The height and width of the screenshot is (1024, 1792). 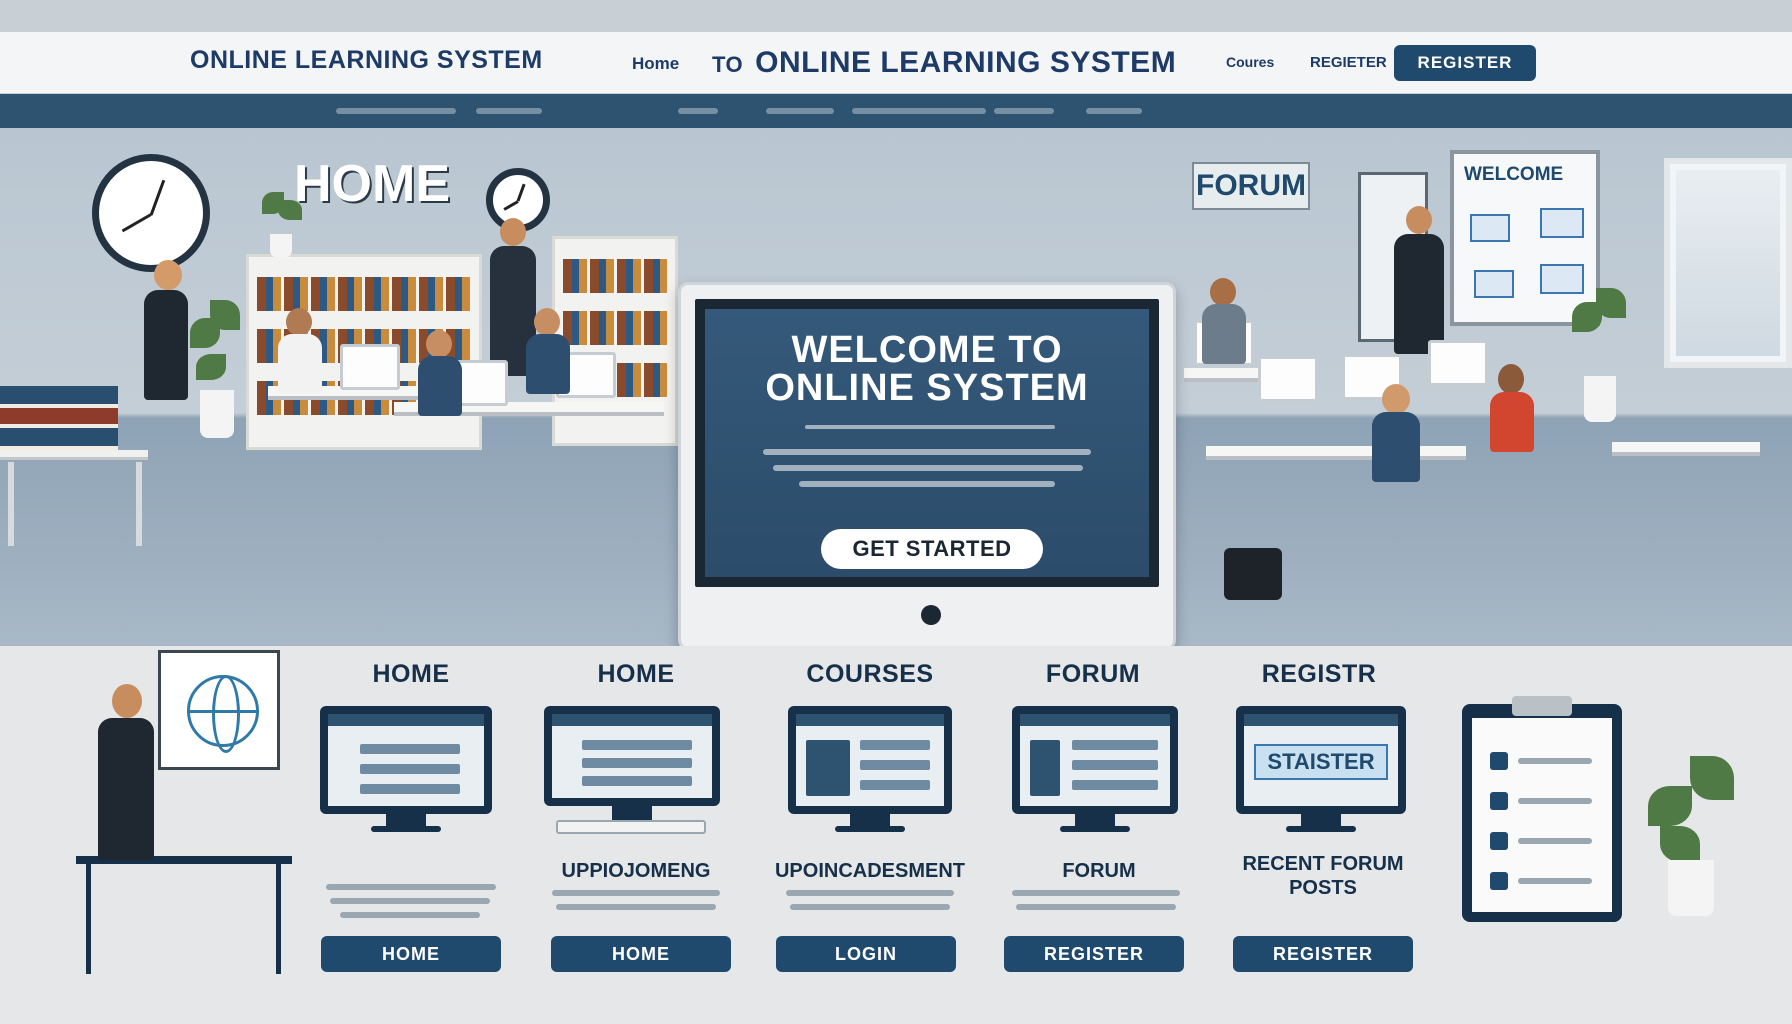 I want to click on site-brand: ONLINE LEARNING SYSTEM, so click(x=366, y=60).